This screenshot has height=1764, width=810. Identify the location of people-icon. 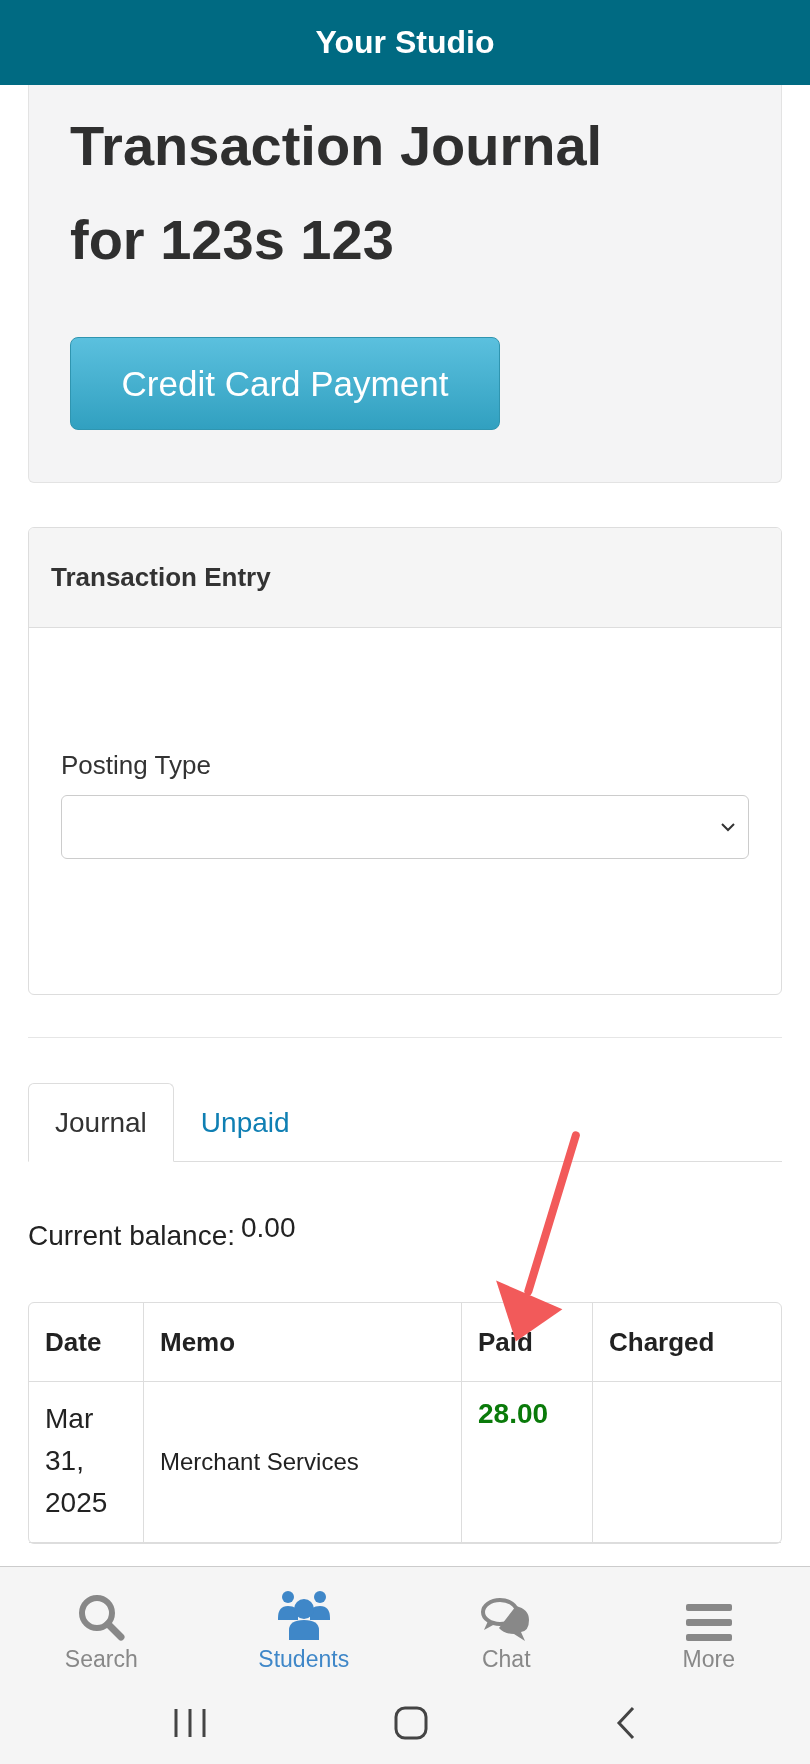
(303, 1616).